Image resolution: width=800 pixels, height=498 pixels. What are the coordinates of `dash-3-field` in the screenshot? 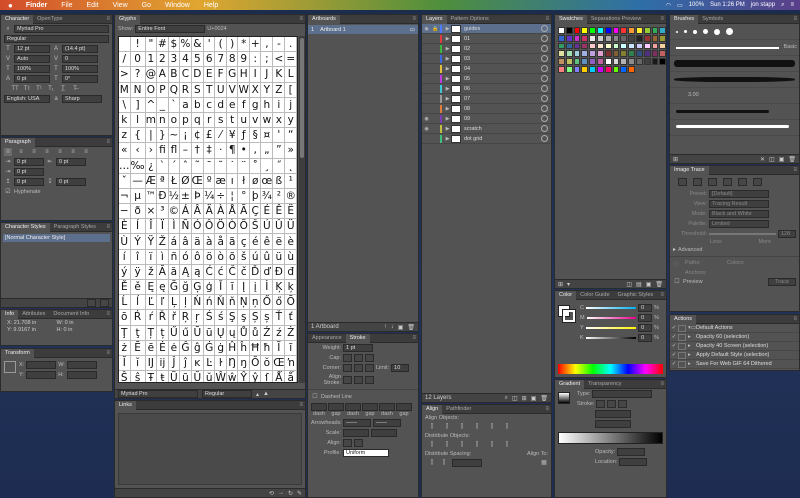 It's located at (387, 407).